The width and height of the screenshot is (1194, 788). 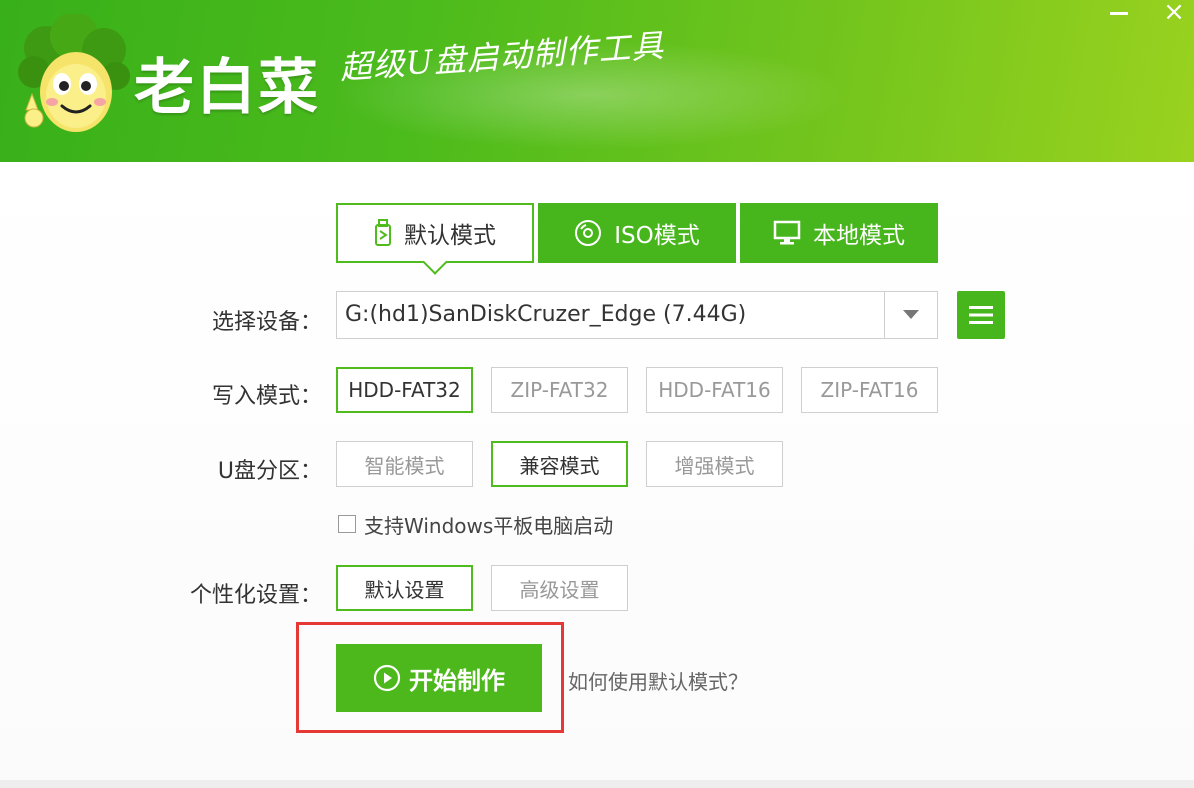 What do you see at coordinates (255, 595) in the screenshot?
I see `personalize-label: 个性化设置：` at bounding box center [255, 595].